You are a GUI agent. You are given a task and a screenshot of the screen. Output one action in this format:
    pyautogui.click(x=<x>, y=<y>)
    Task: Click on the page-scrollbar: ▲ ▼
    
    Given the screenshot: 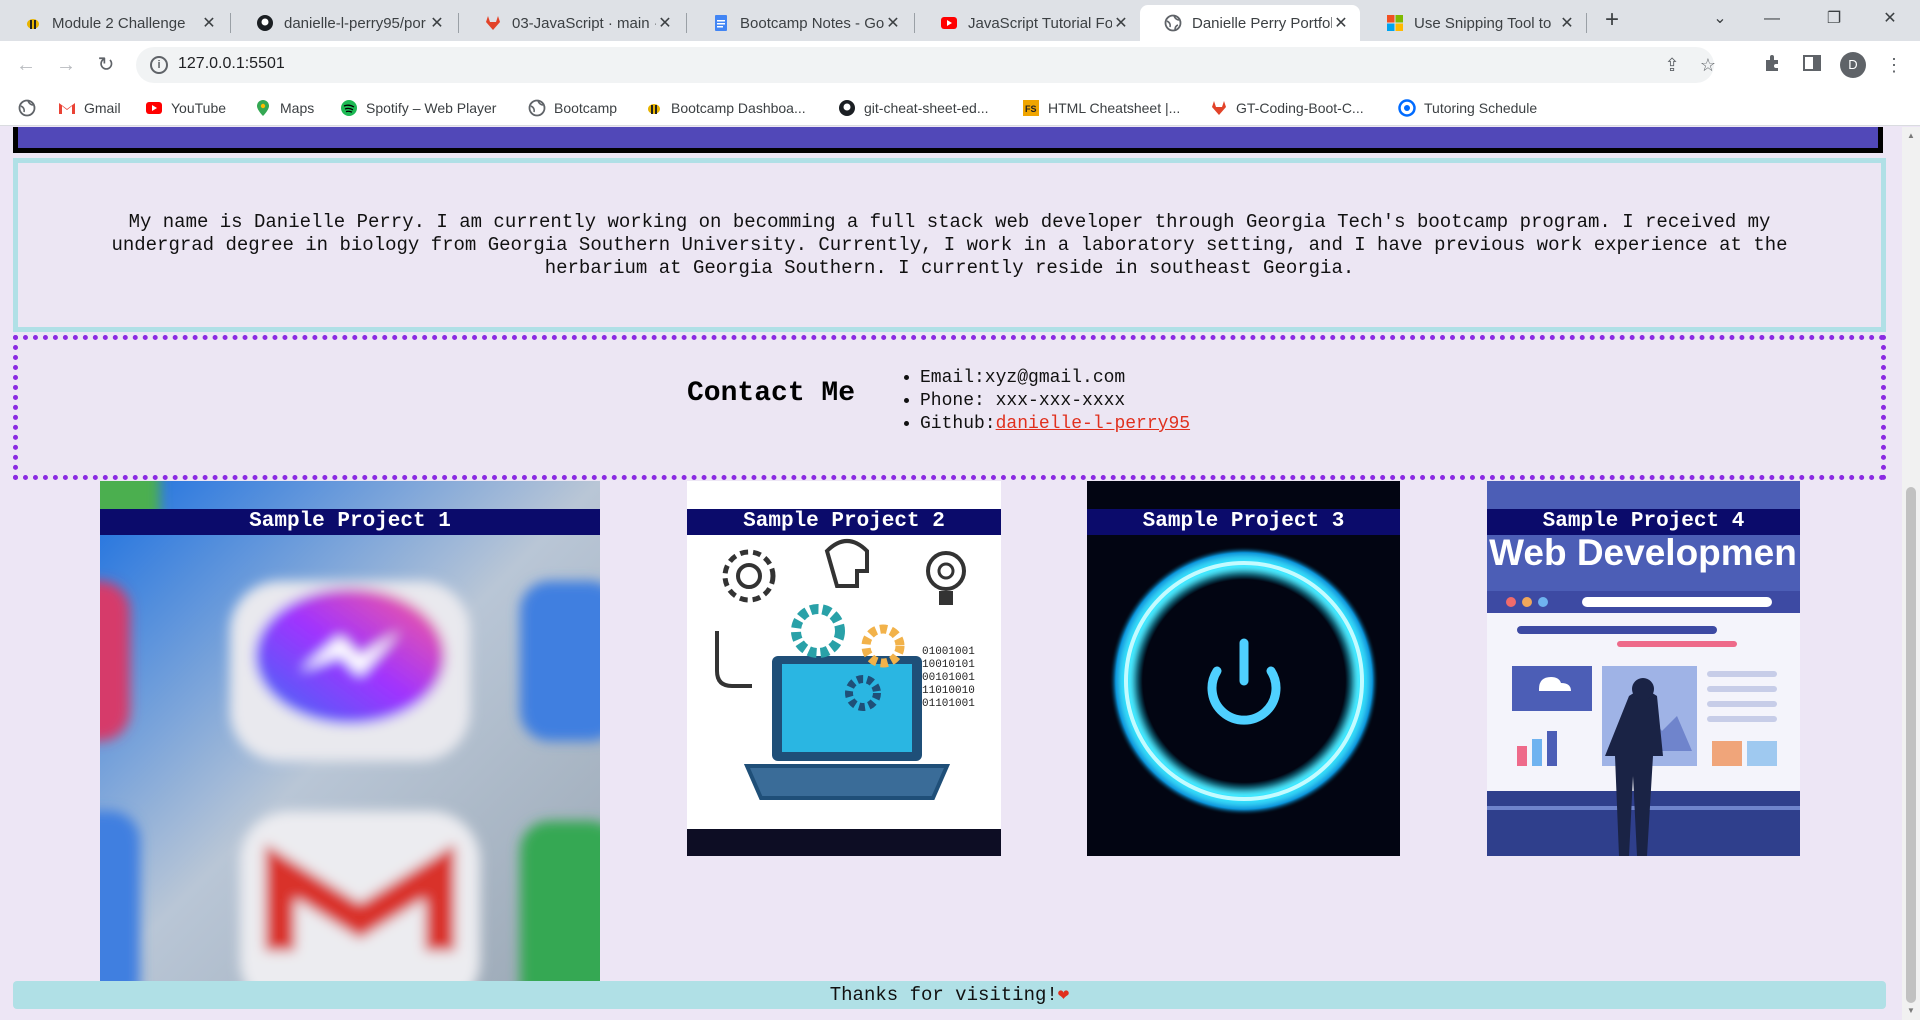 What is the action you would take?
    pyautogui.click(x=1911, y=573)
    